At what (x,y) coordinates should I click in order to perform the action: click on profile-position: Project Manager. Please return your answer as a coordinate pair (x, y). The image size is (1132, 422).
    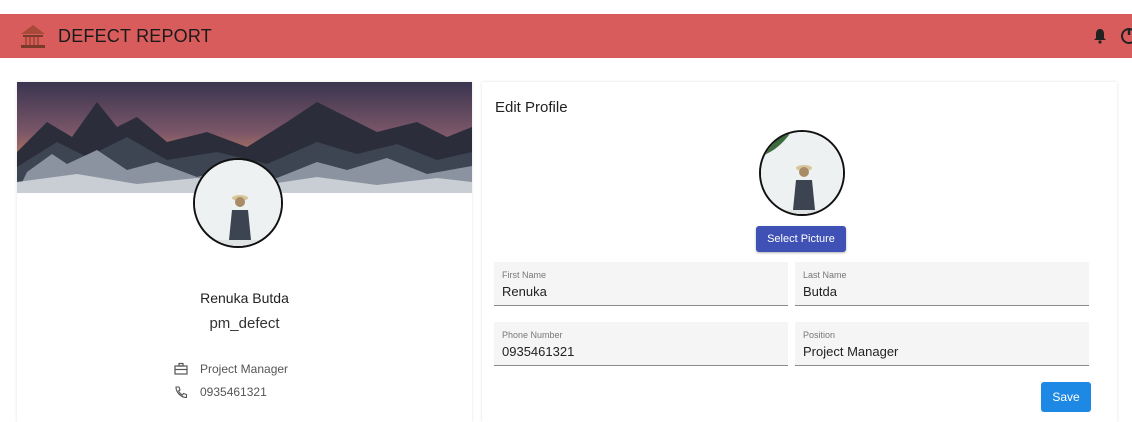
    Looking at the image, I should click on (244, 369).